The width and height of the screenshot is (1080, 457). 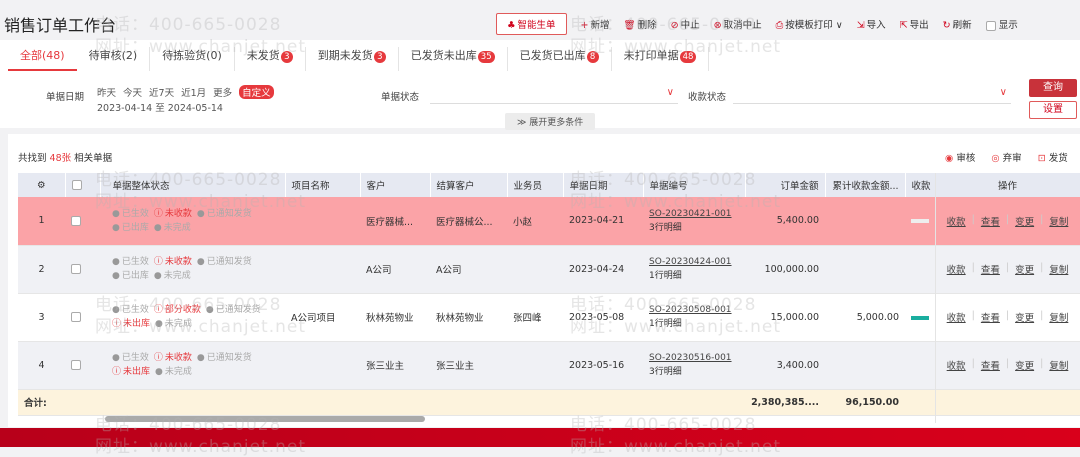 I want to click on ship-button: ⊡ 发货, so click(x=1053, y=157).